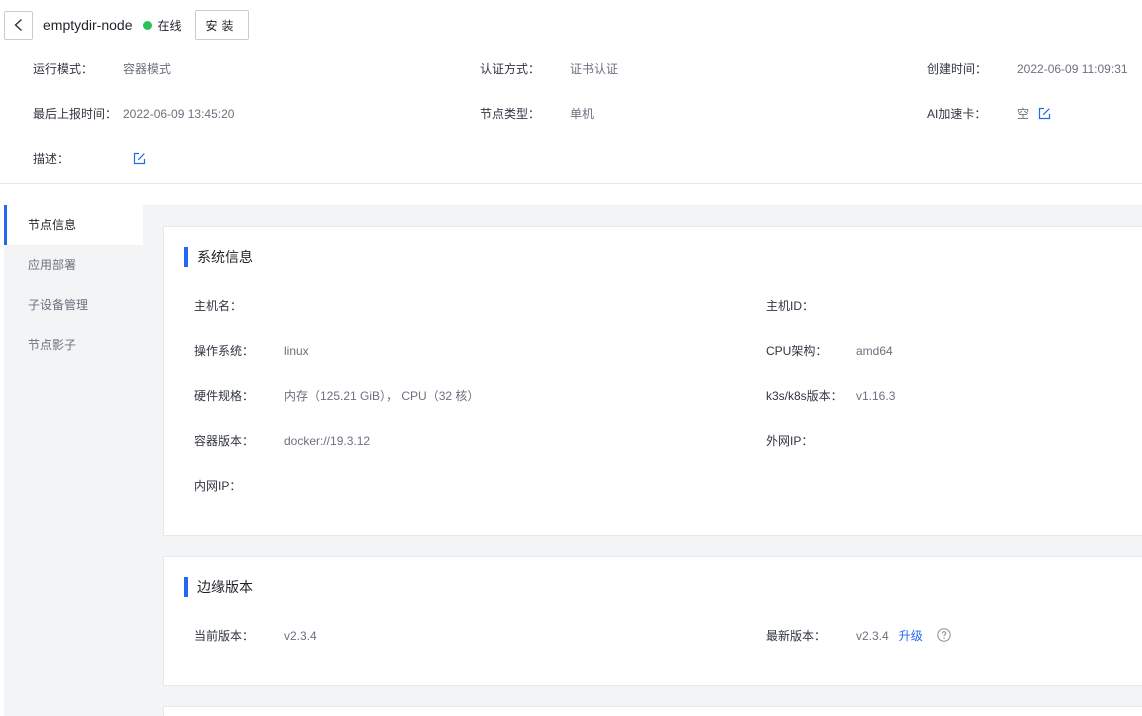  What do you see at coordinates (179, 114) in the screenshot?
I see `last-report-value: 2022-06-09 13:45:20` at bounding box center [179, 114].